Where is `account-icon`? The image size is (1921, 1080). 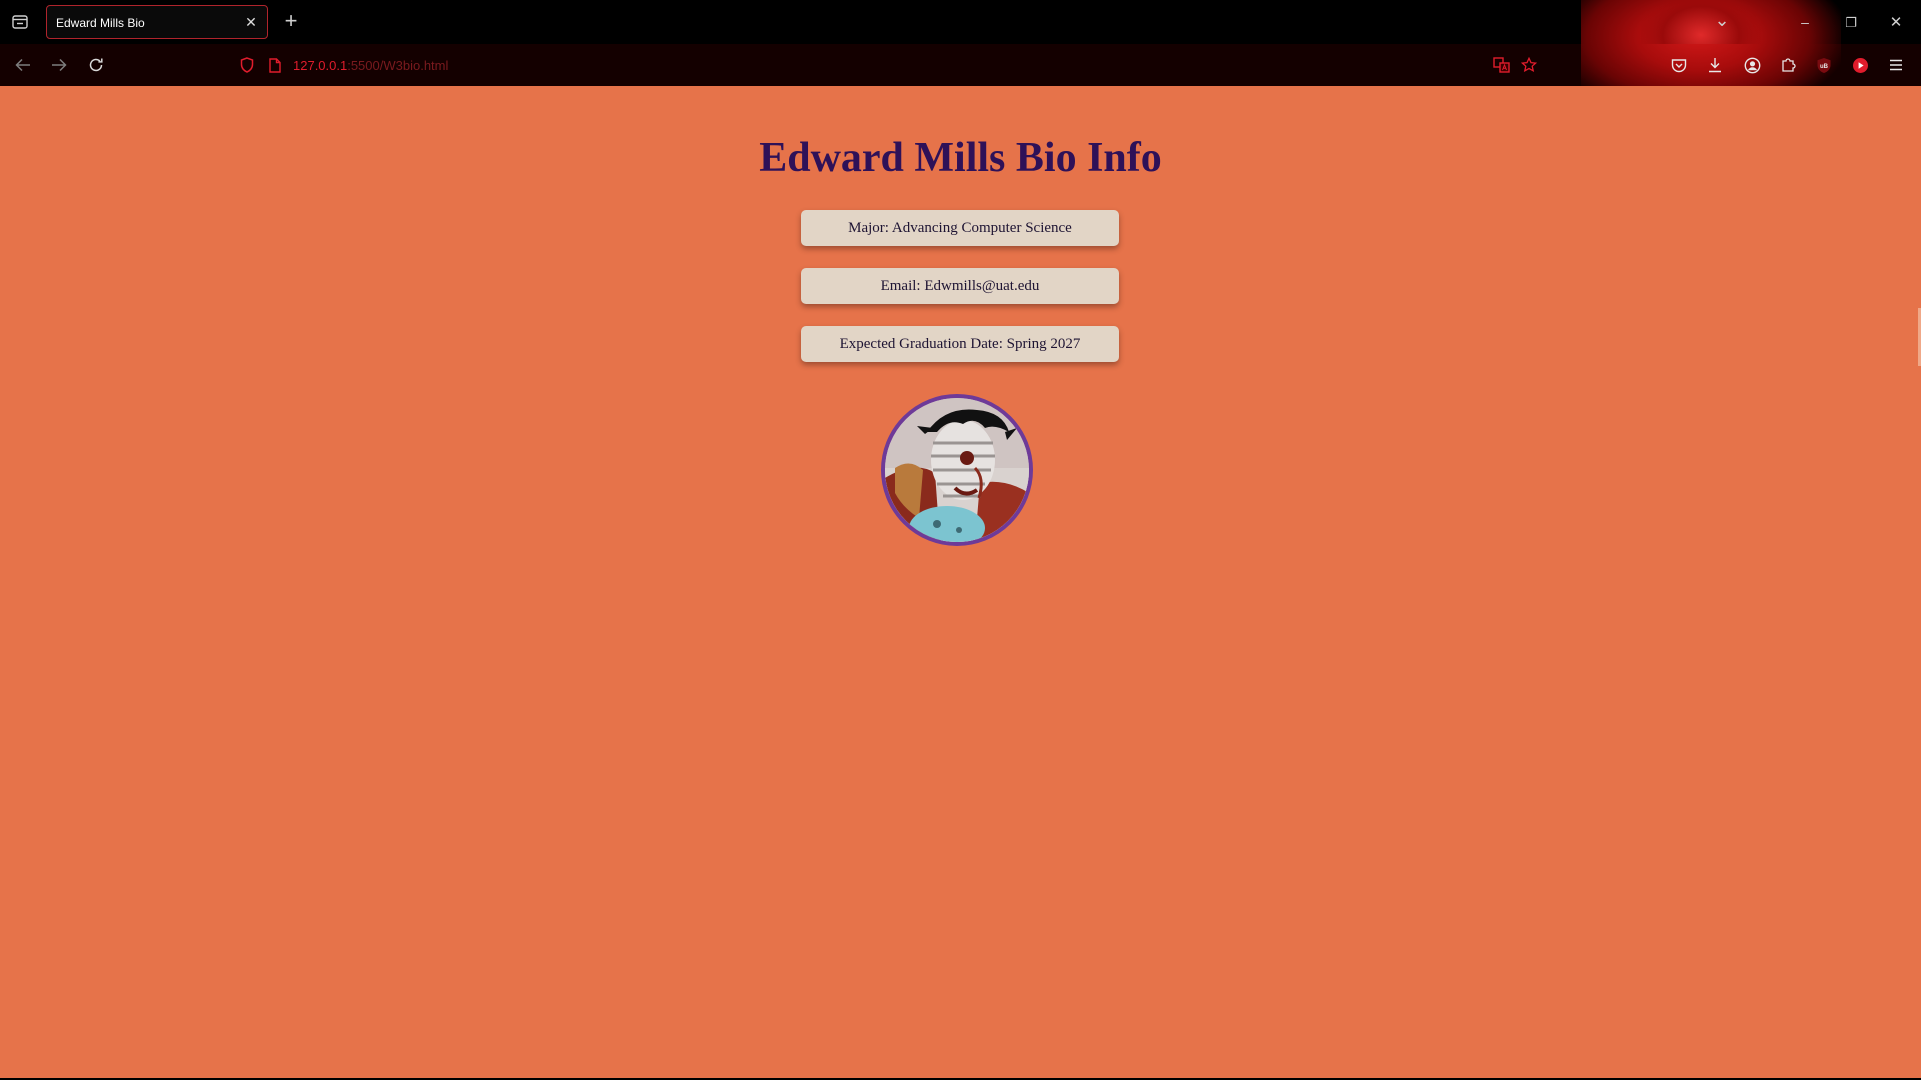
account-icon is located at coordinates (1752, 65).